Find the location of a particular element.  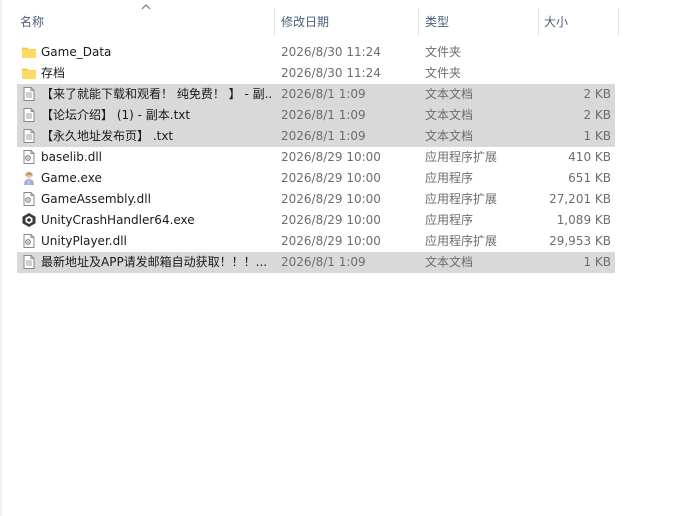

file-name: 【永久地址发布页】 .txt is located at coordinates (107, 136).